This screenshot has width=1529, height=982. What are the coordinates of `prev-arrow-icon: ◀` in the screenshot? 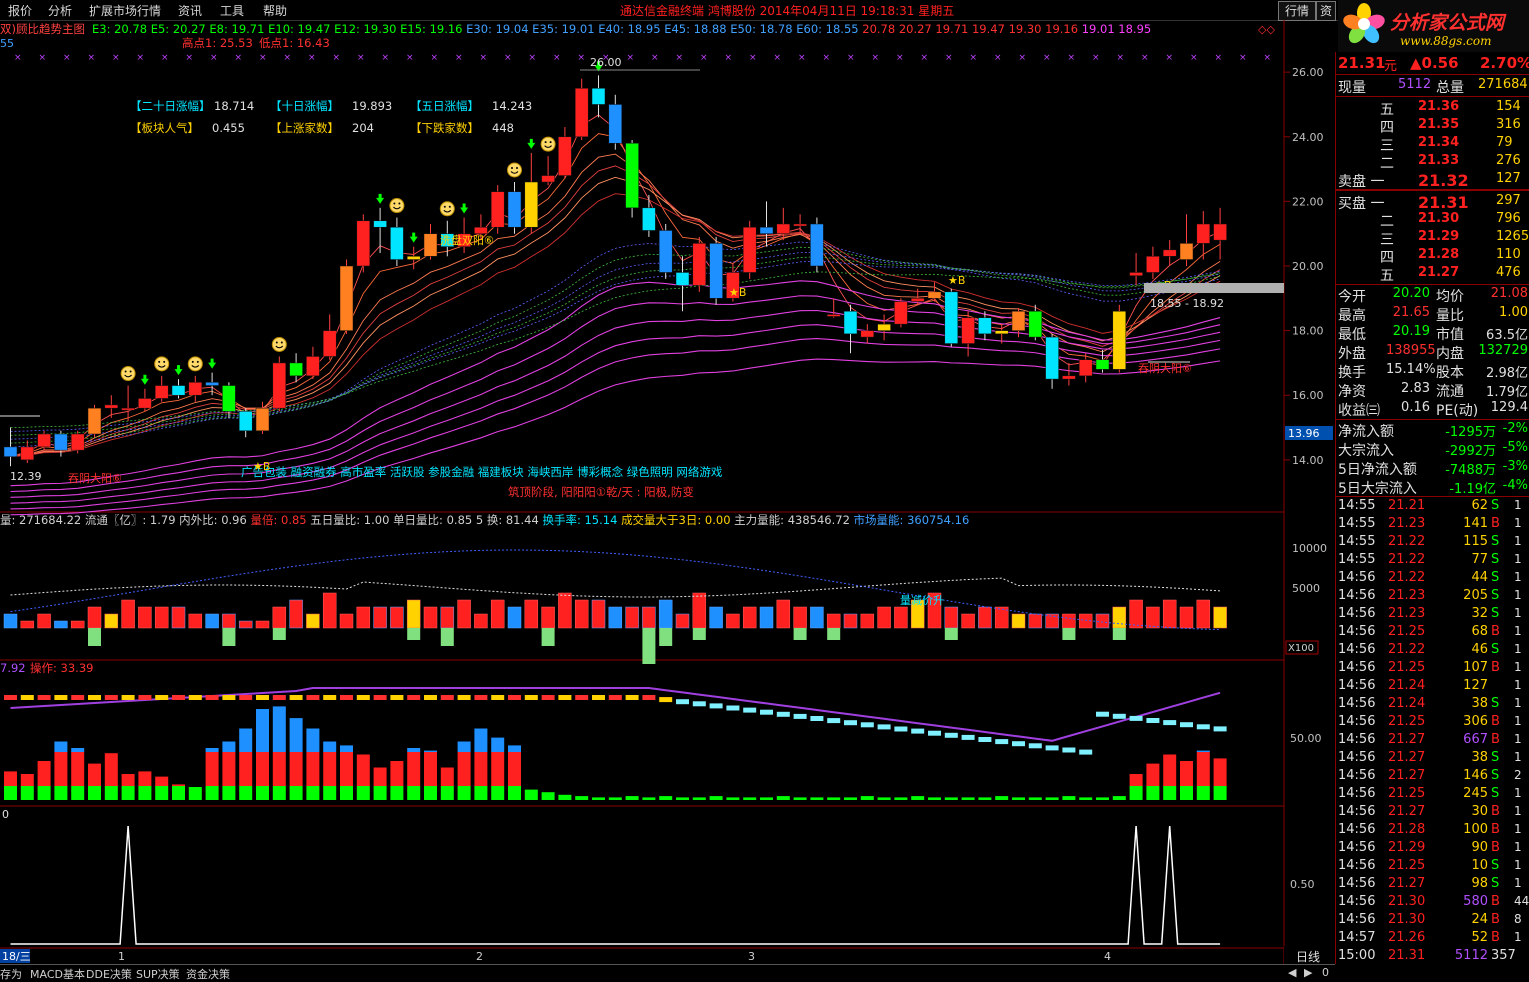 It's located at (1292, 972).